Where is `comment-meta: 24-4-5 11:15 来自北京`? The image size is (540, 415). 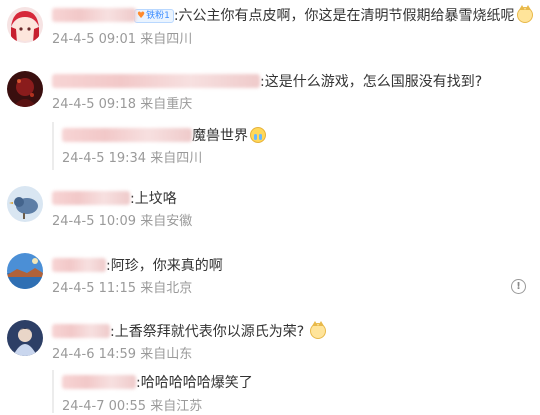 comment-meta: 24-4-5 11:15 来自北京 is located at coordinates (122, 289).